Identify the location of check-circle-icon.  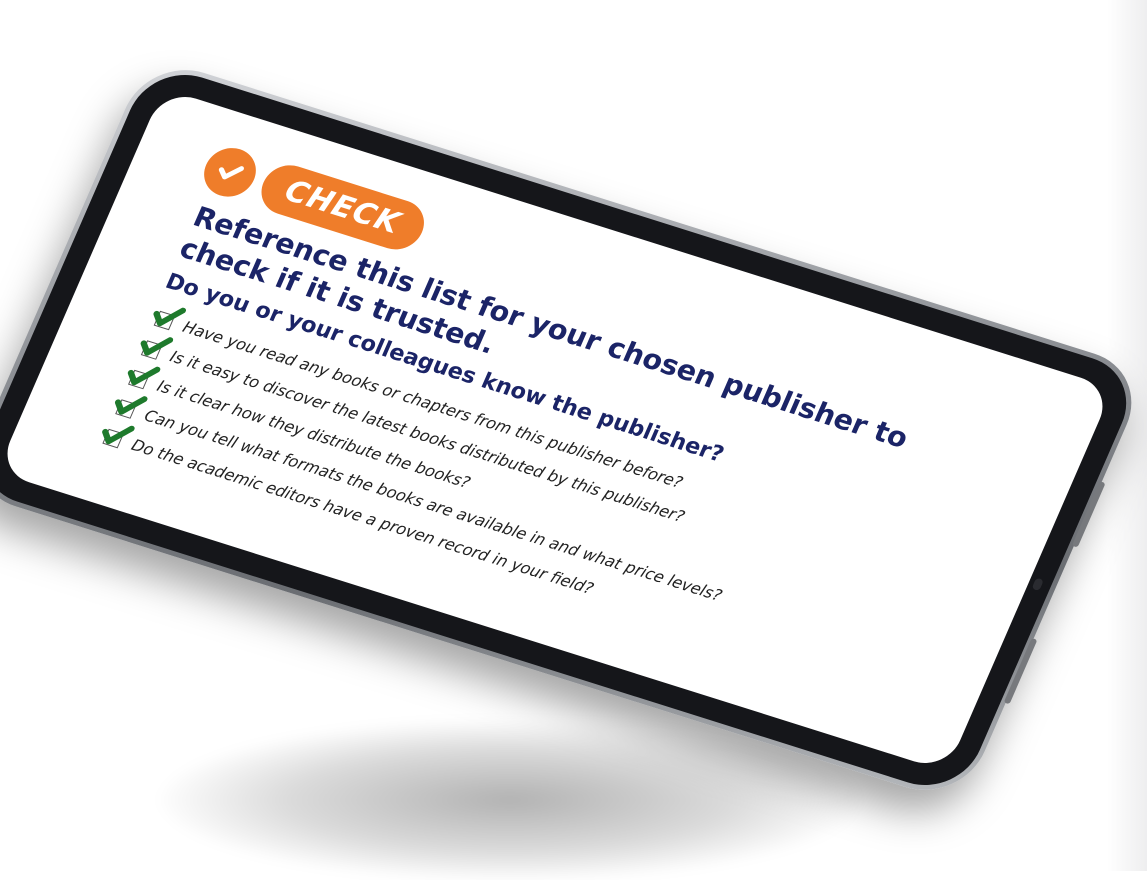
(230, 172).